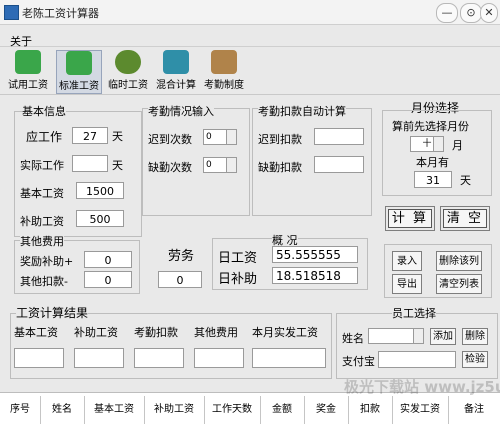 The image size is (500, 427). What do you see at coordinates (326, 410) in the screenshot?
I see `column-header: 奖金` at bounding box center [326, 410].